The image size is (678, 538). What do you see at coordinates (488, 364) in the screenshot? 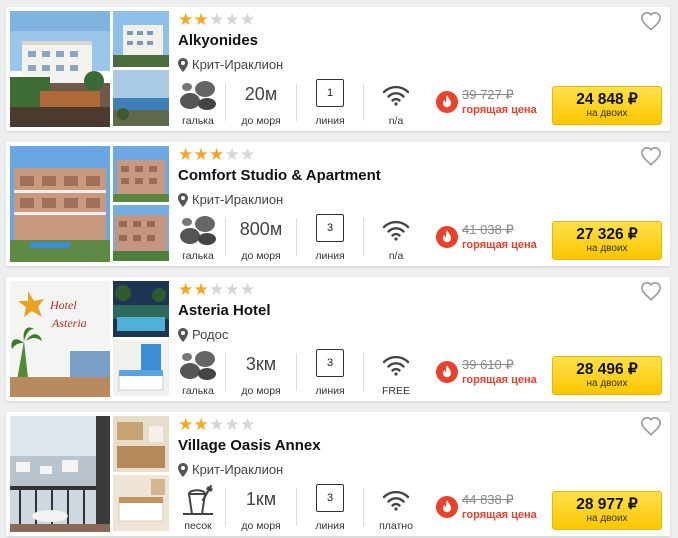
I see `old-price: 39 610 ₽` at bounding box center [488, 364].